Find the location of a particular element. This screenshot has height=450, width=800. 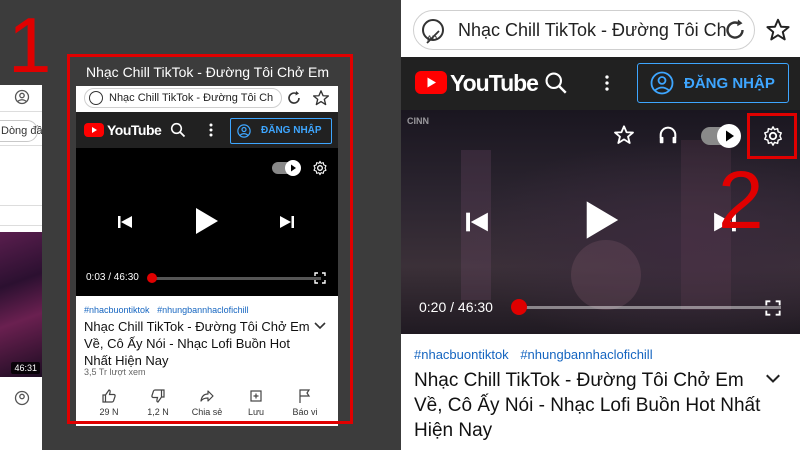

address-bar: AD Nhạc Chill TikTok - Đường Tôi Ch is located at coordinates (584, 30).